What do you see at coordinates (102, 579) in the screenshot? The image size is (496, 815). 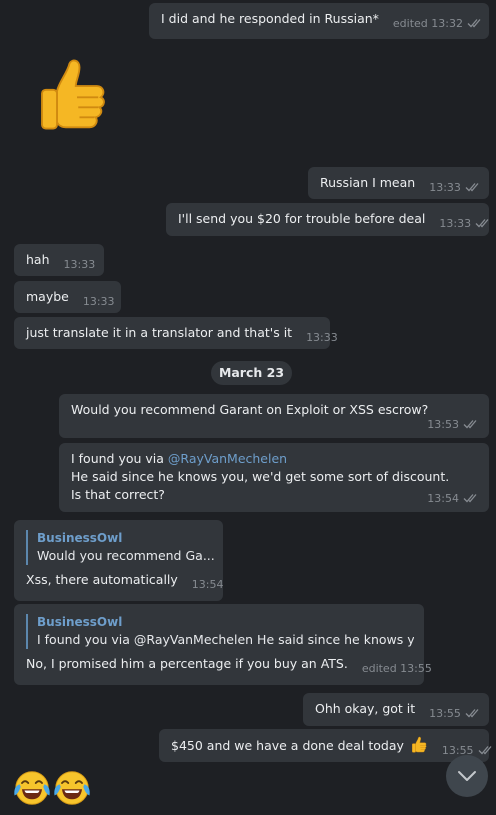 I see `message-text: Xss, there automatically` at bounding box center [102, 579].